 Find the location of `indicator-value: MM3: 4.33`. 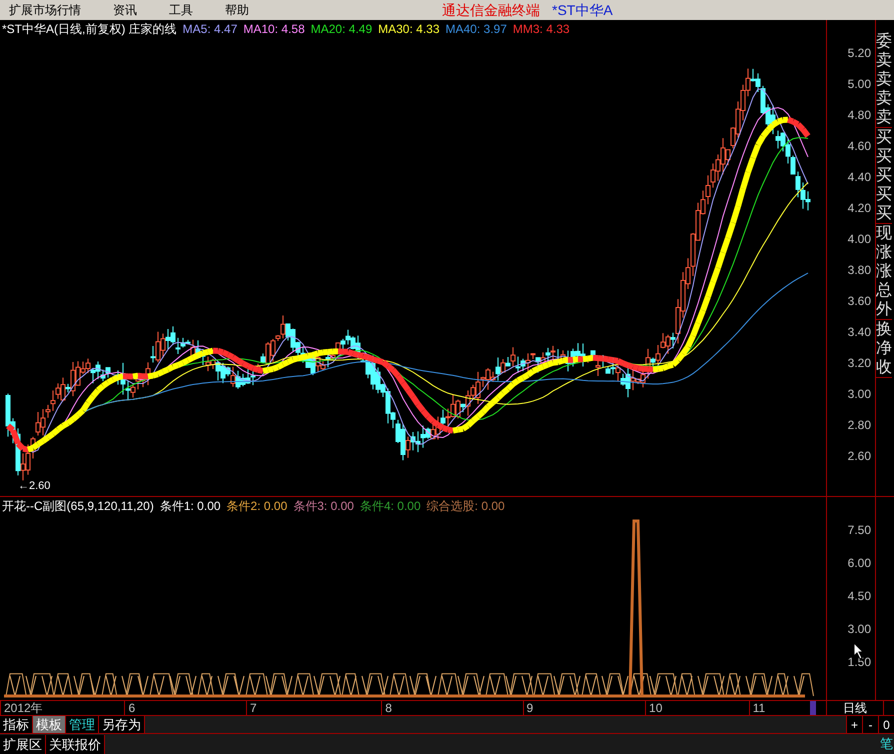

indicator-value: MM3: 4.33 is located at coordinates (541, 29).